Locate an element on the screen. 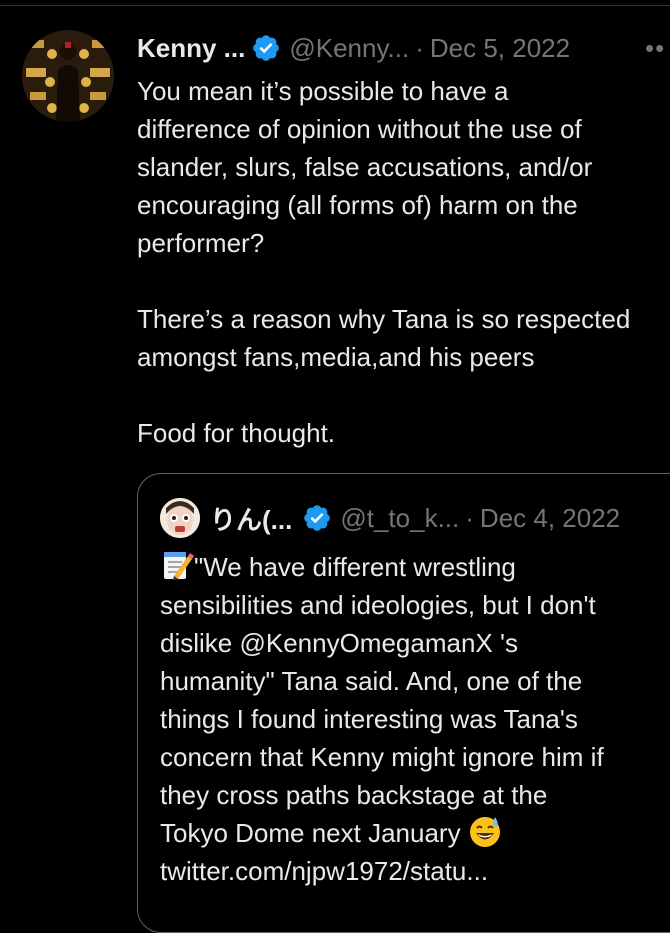  quote-author-avatar is located at coordinates (180, 518).